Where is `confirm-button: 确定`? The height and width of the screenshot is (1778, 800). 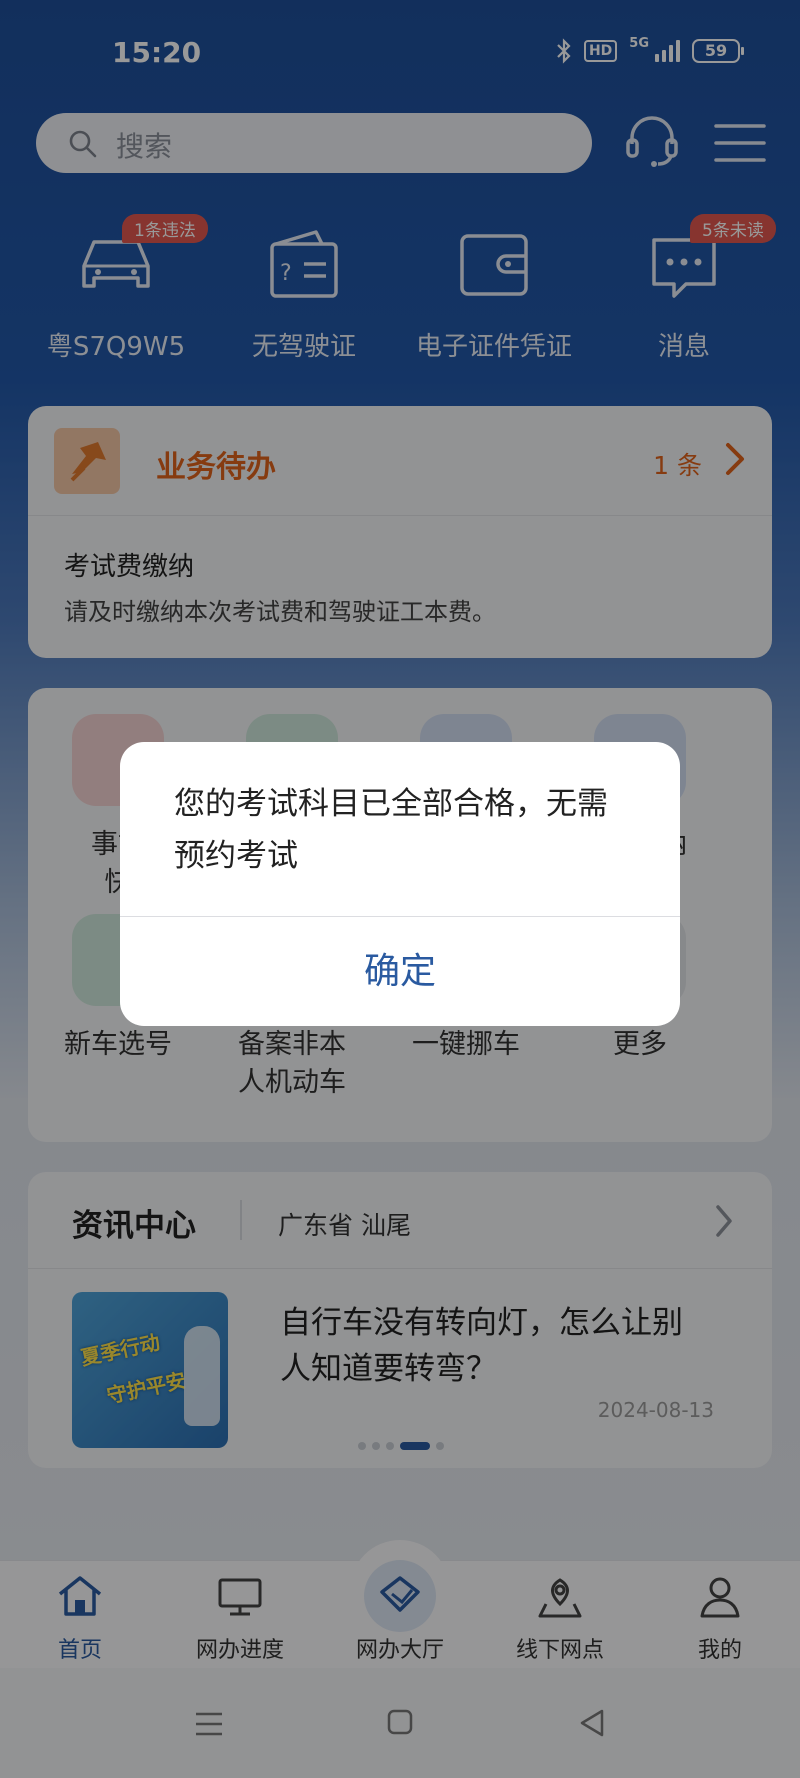
confirm-button: 确定 is located at coordinates (400, 971).